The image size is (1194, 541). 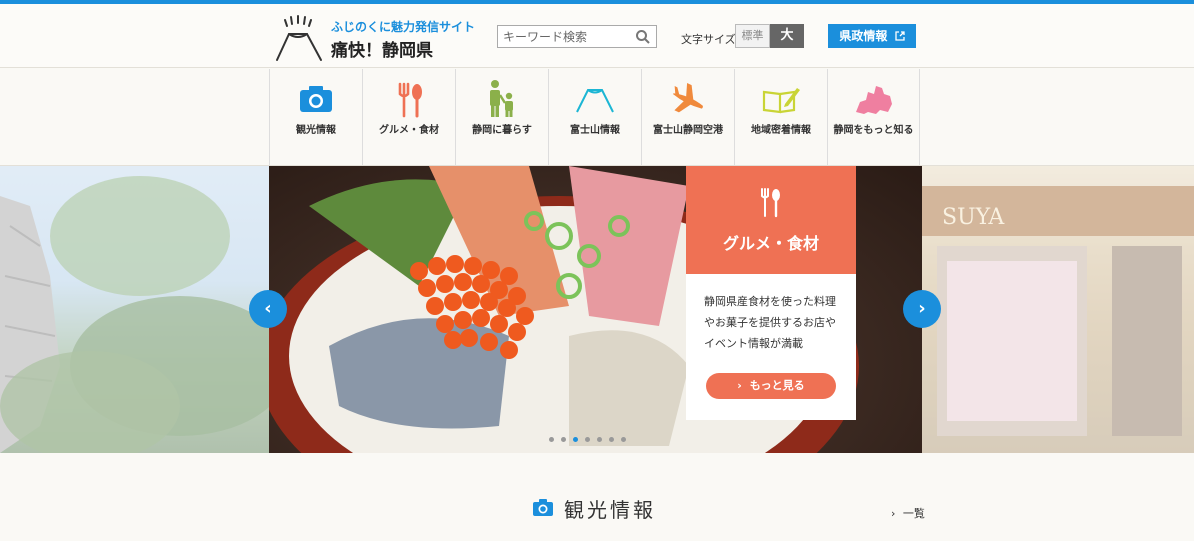 I want to click on nav-item-about-shizuoka: 静岡をもっと知る, so click(x=873, y=117).